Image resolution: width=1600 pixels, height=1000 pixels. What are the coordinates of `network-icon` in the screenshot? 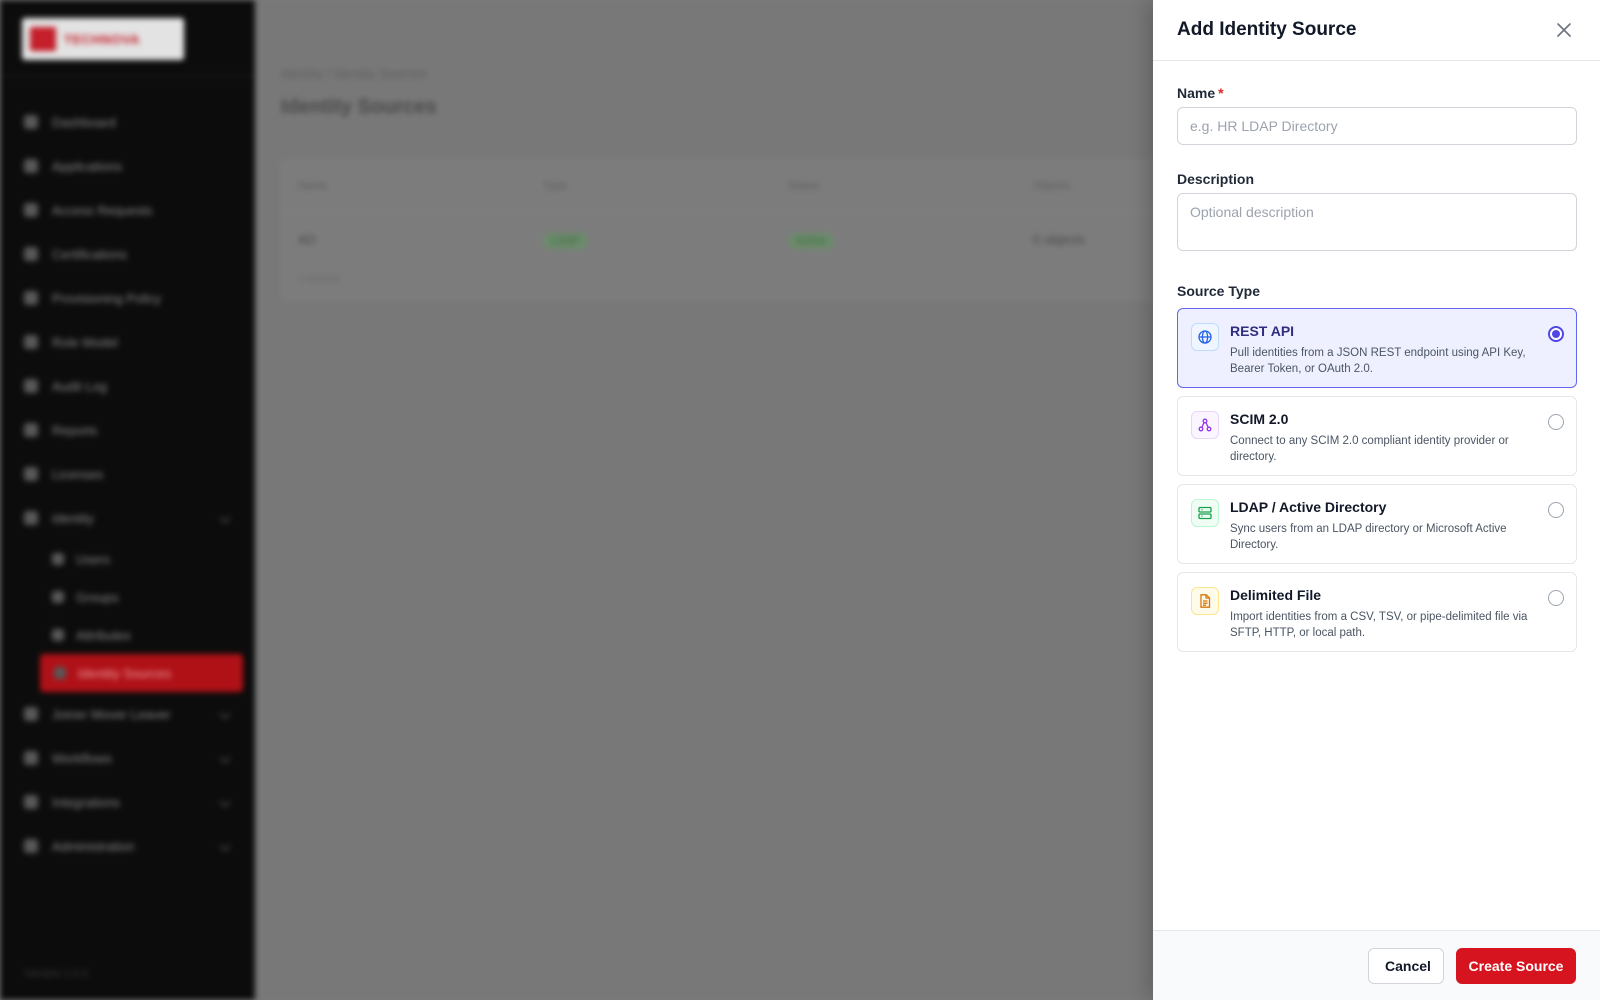 It's located at (1205, 425).